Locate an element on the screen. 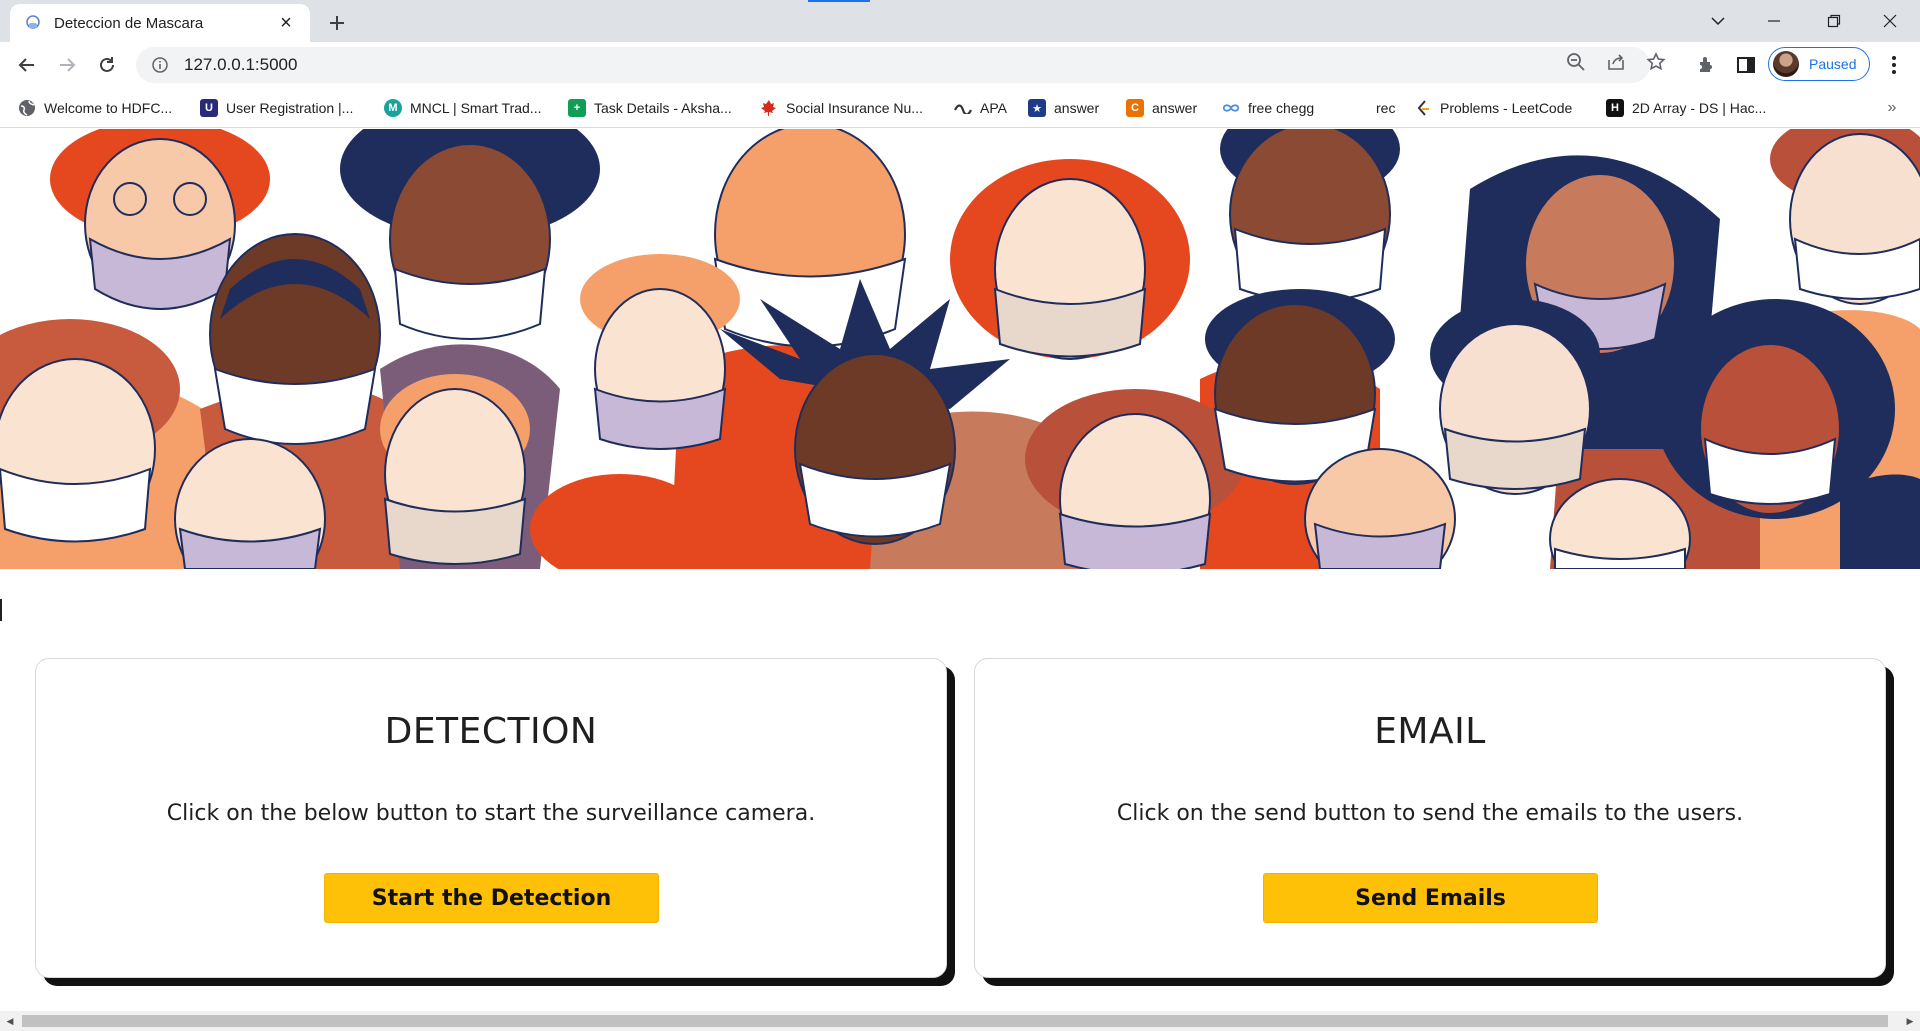  scroll-right-icon: ▶ is located at coordinates (1910, 1021).